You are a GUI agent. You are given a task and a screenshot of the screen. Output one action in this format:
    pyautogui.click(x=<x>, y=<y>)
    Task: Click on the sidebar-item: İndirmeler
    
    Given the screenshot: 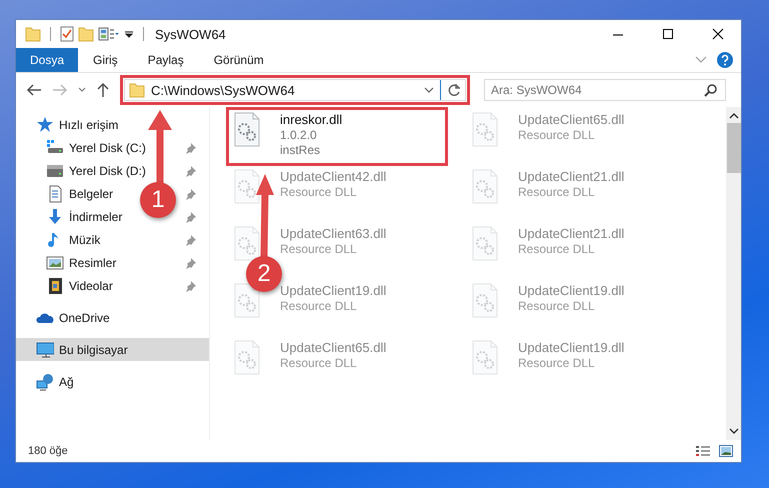 What is the action you would take?
    pyautogui.click(x=71, y=216)
    